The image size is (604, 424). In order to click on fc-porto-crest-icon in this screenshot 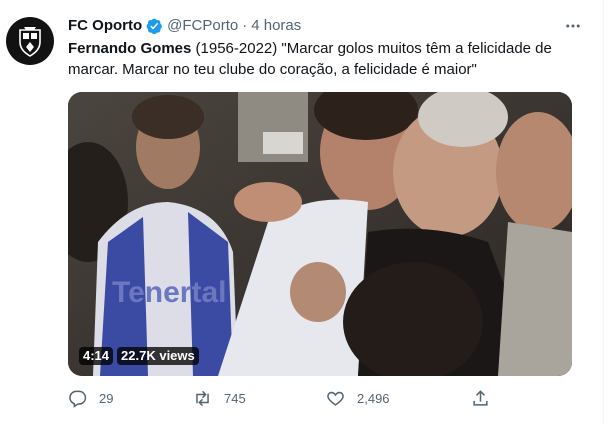, I will do `click(30, 42)`.